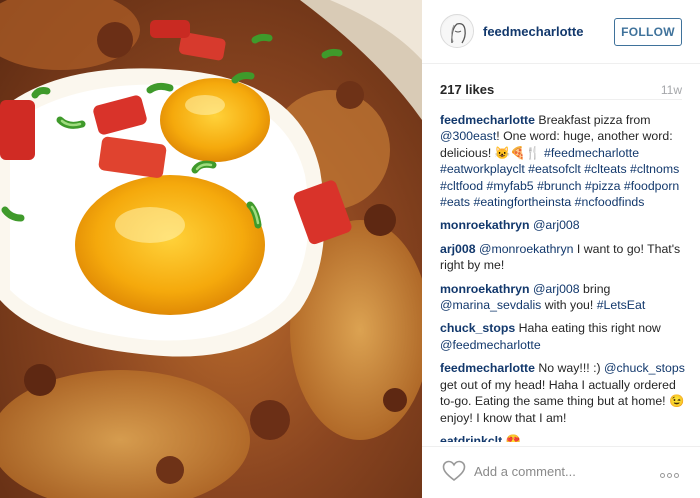  What do you see at coordinates (672, 471) in the screenshot?
I see `more-options-icon` at bounding box center [672, 471].